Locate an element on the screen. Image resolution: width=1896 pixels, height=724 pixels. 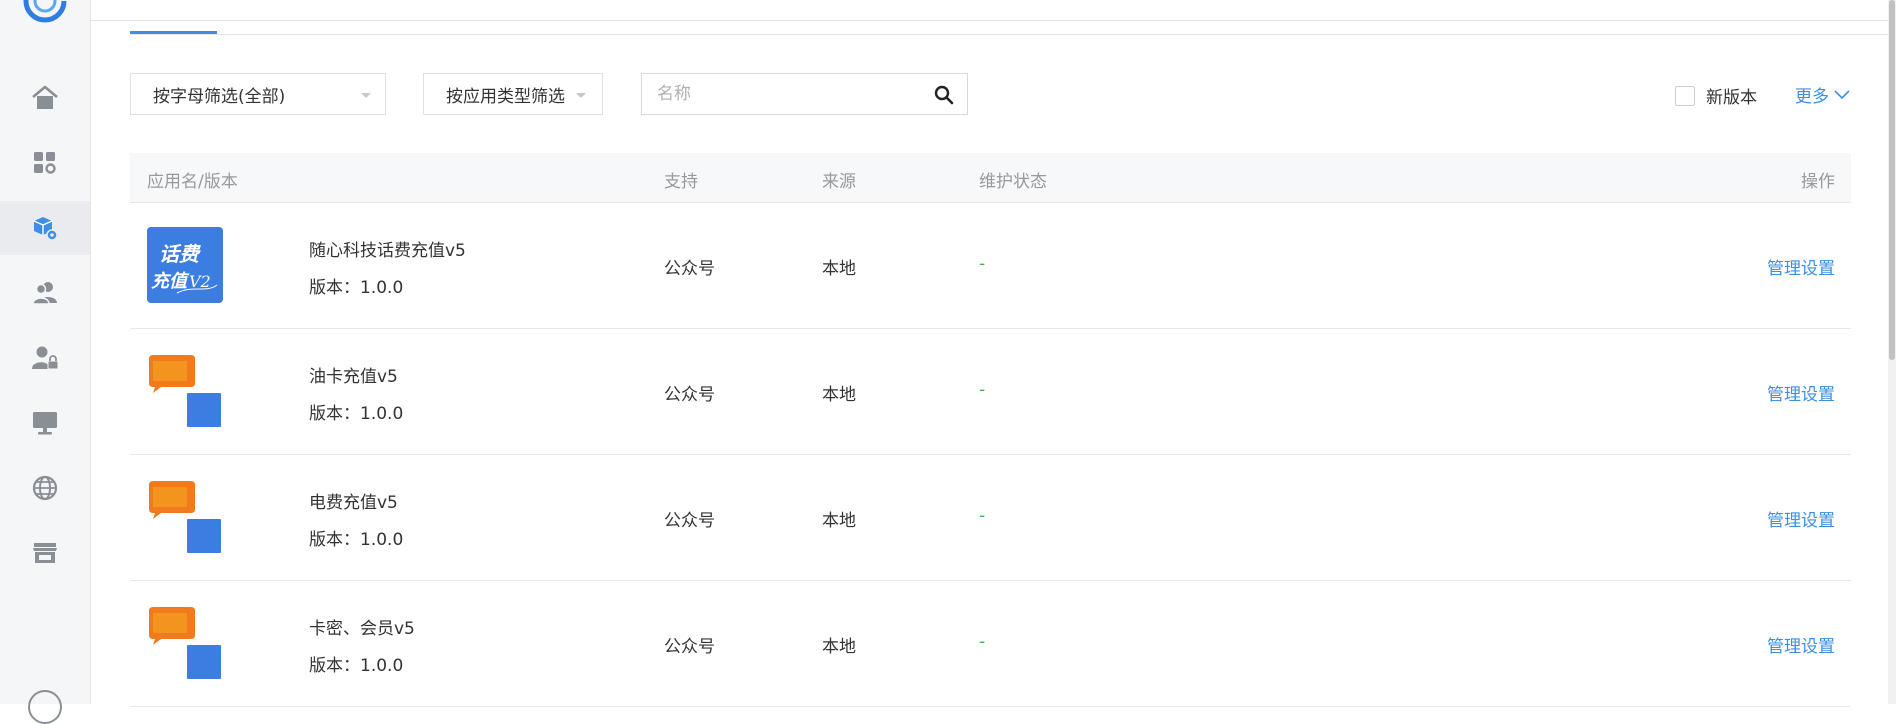
app-name: 随心科技话费充值v5 is located at coordinates (387, 251).